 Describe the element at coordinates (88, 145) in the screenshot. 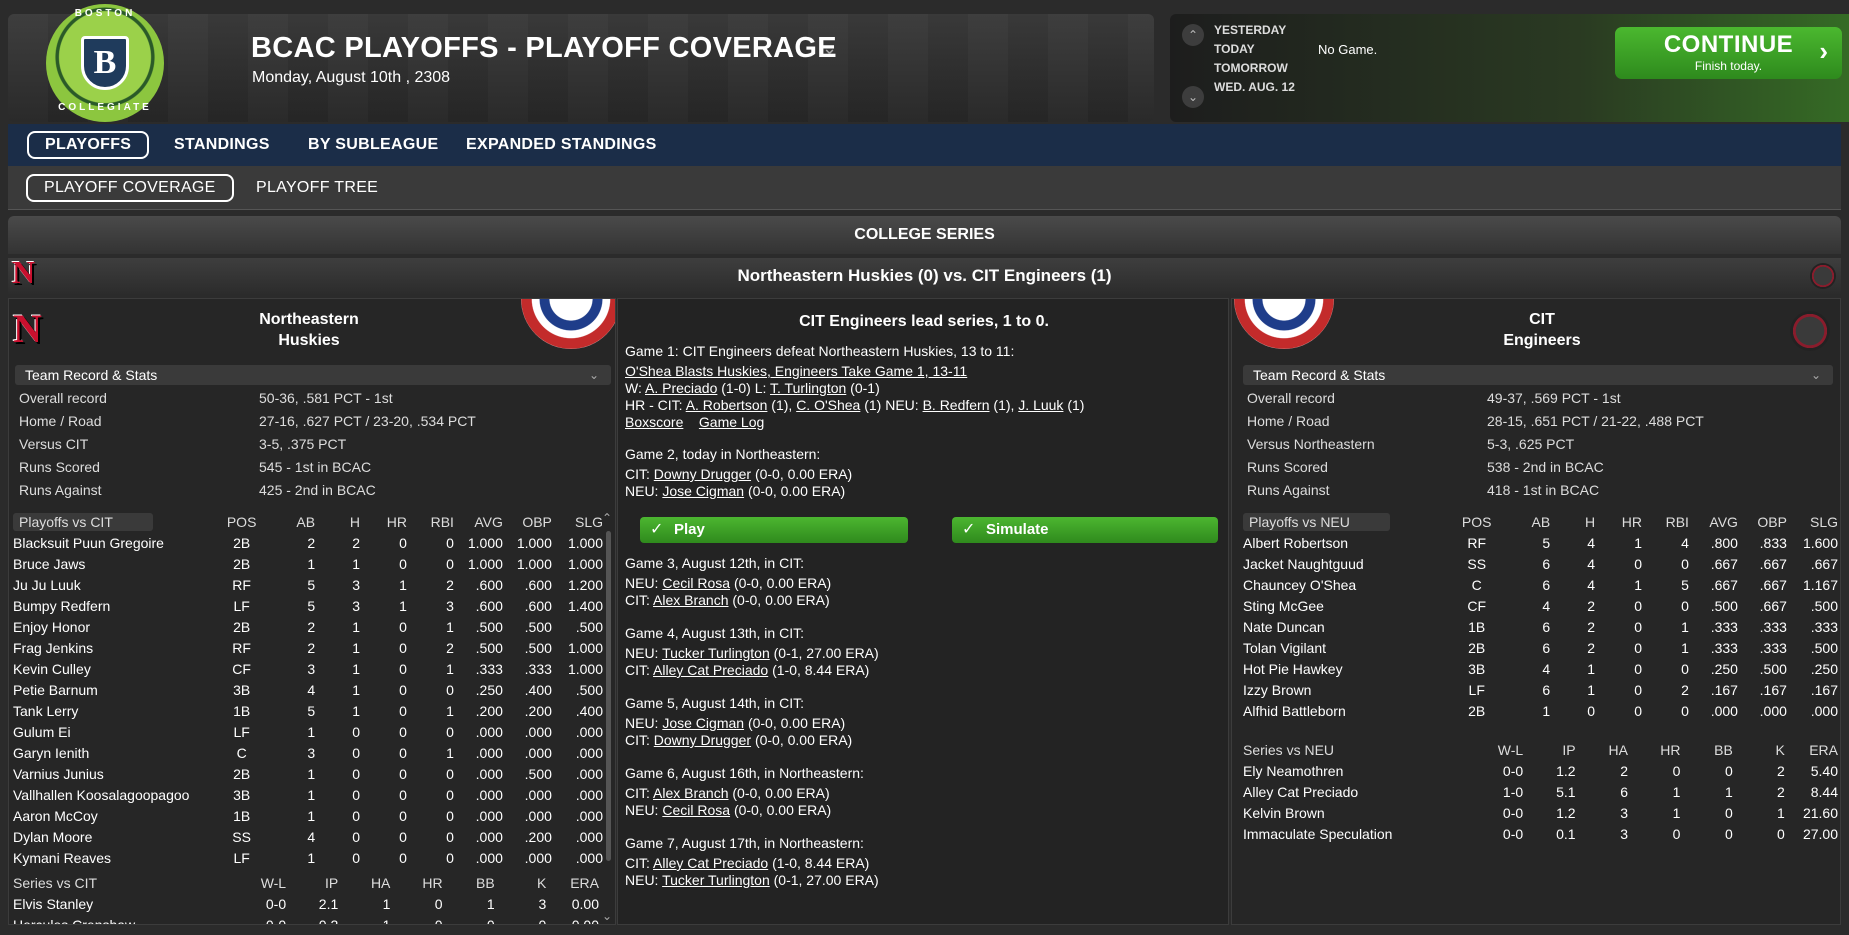

I see `tab-playoffs: PLAYOFFS` at that location.